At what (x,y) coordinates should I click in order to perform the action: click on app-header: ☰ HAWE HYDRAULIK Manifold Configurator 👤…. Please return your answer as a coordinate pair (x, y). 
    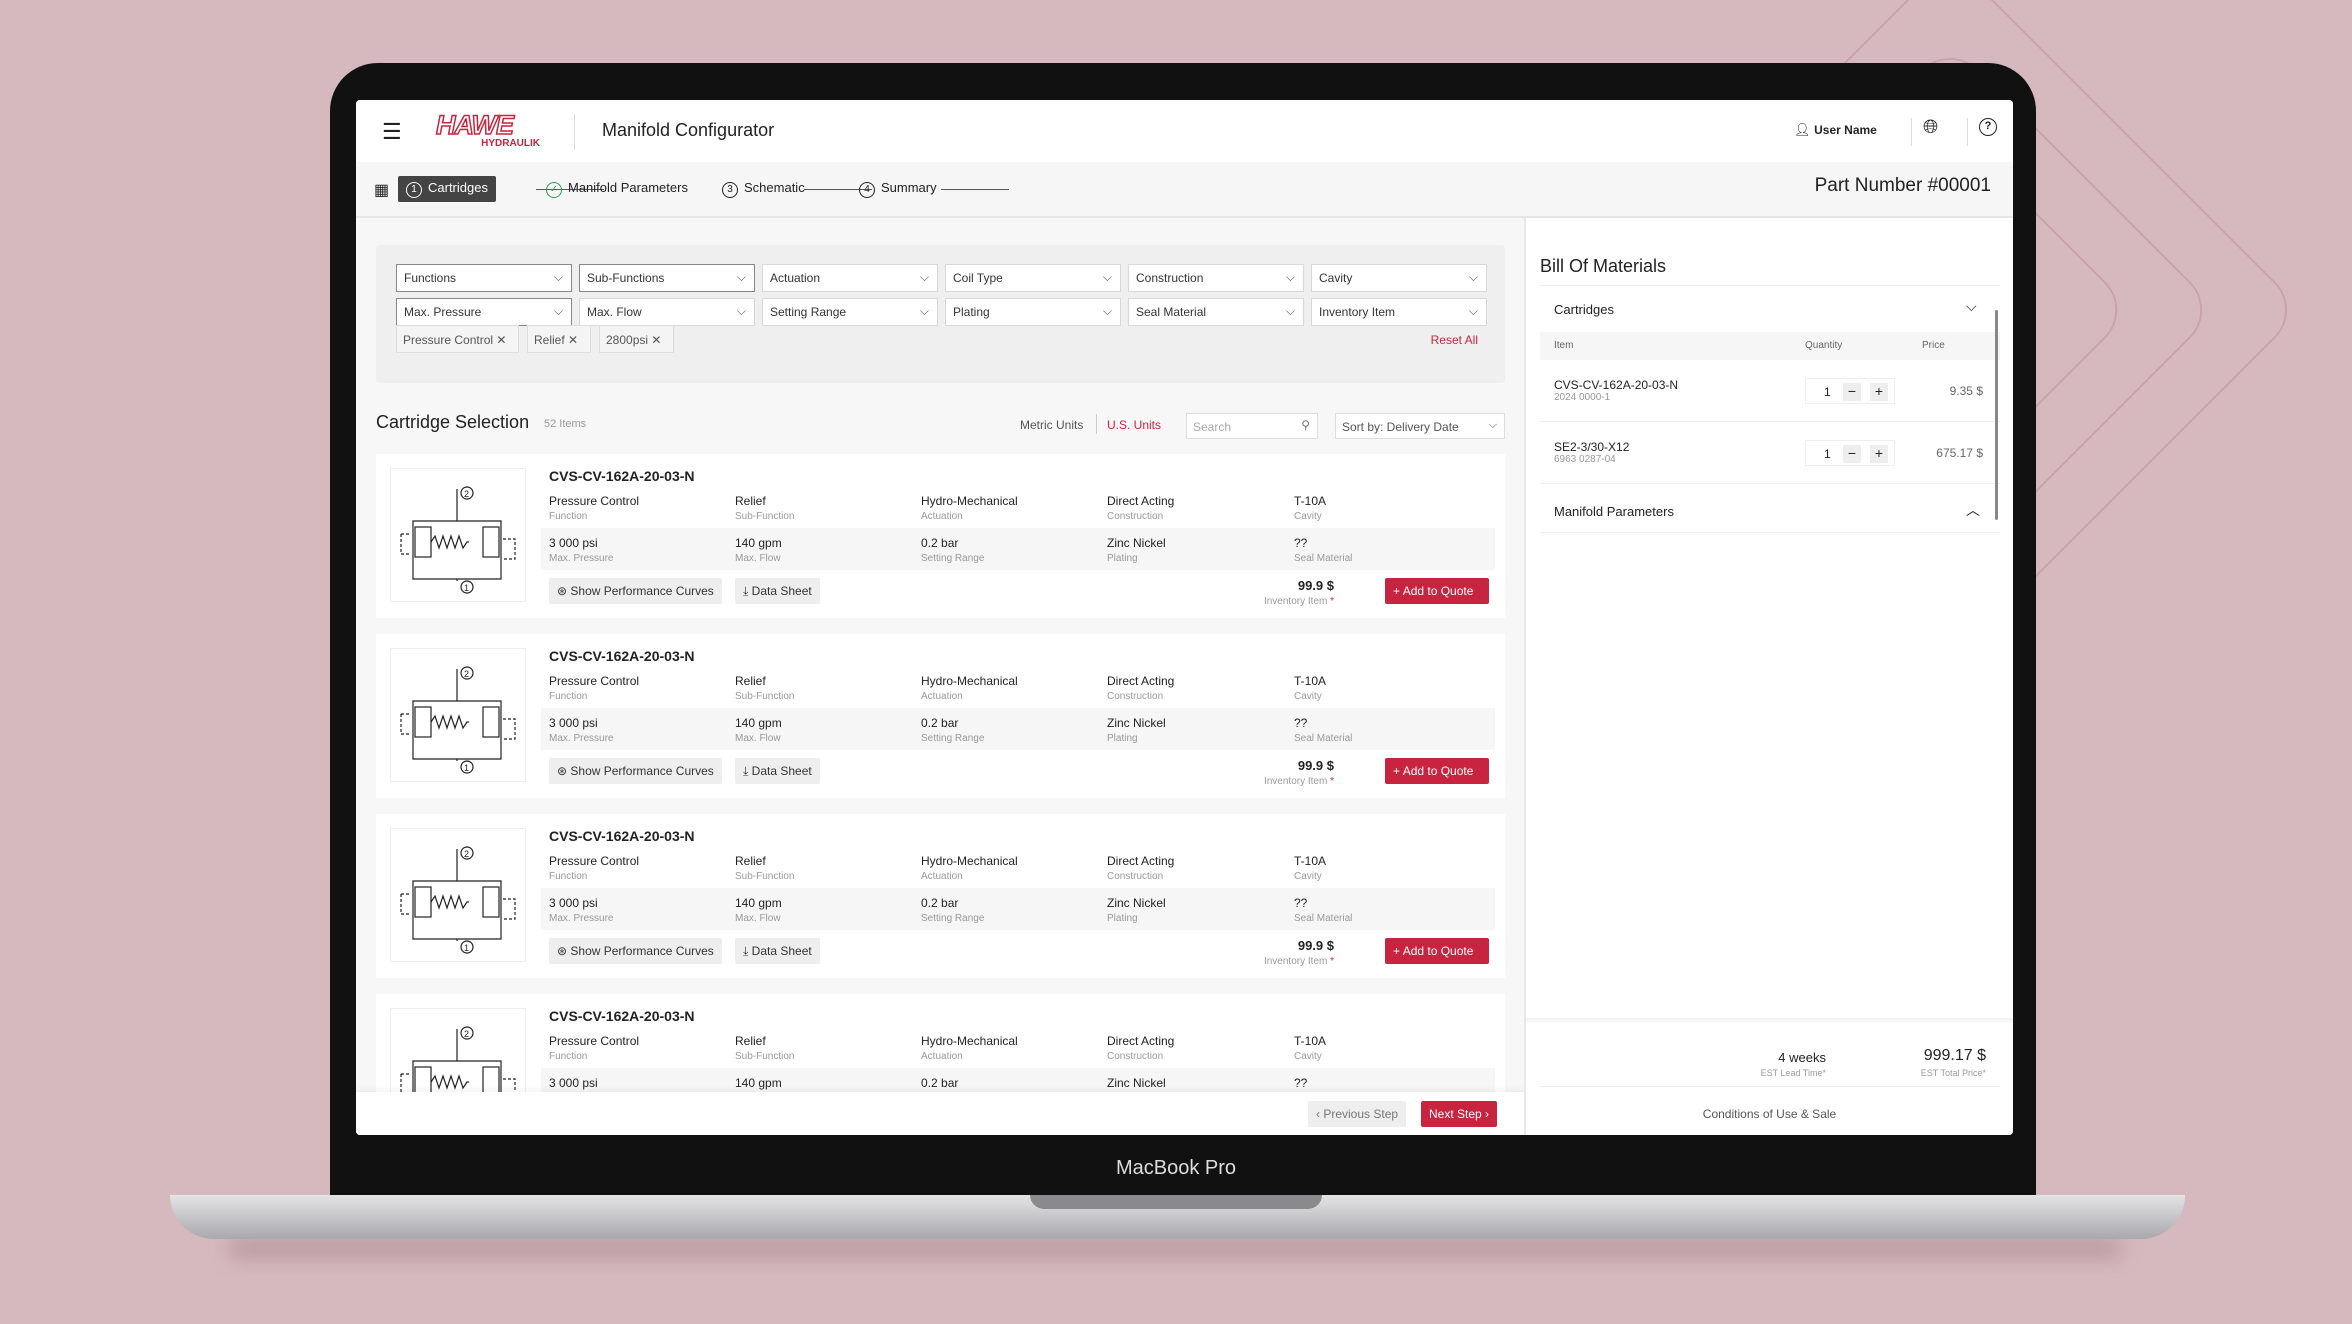
    Looking at the image, I should click on (1184, 131).